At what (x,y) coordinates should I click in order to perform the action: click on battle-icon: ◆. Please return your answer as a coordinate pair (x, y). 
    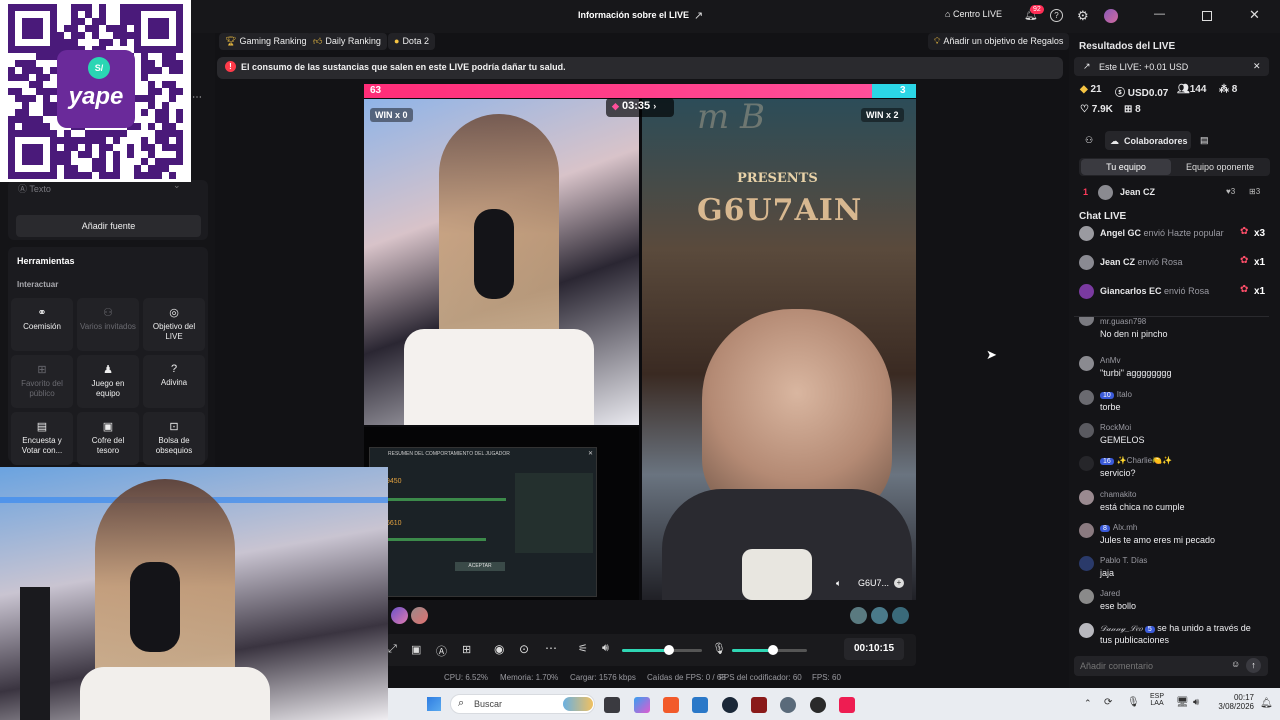
    Looking at the image, I should click on (615, 106).